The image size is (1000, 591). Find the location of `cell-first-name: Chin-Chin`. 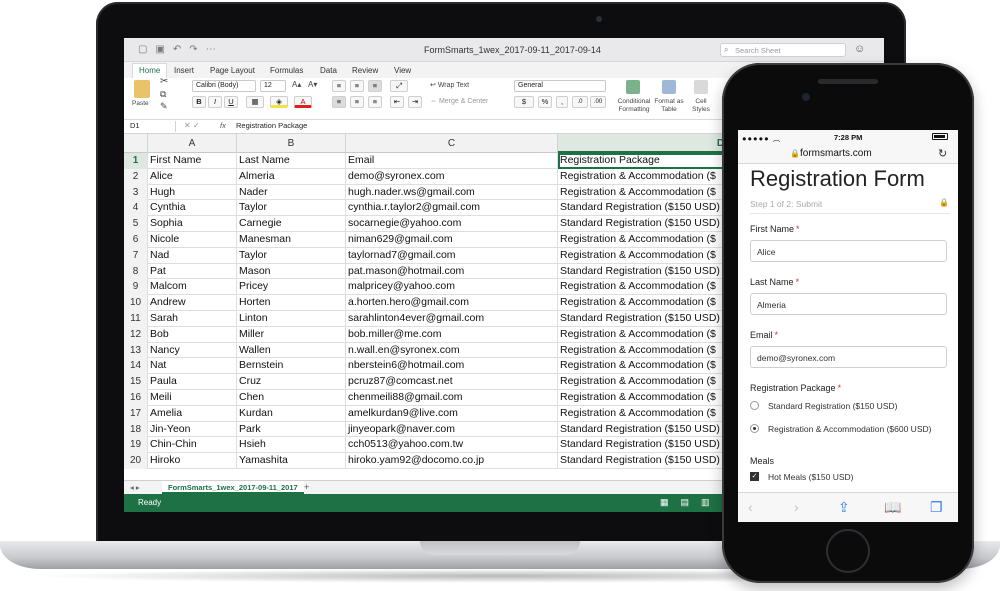

cell-first-name: Chin-Chin is located at coordinates (192, 445).